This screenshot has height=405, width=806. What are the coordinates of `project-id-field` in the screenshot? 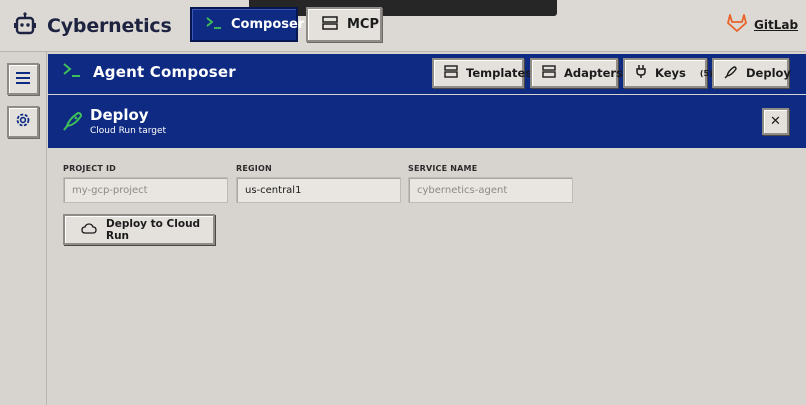 It's located at (145, 190).